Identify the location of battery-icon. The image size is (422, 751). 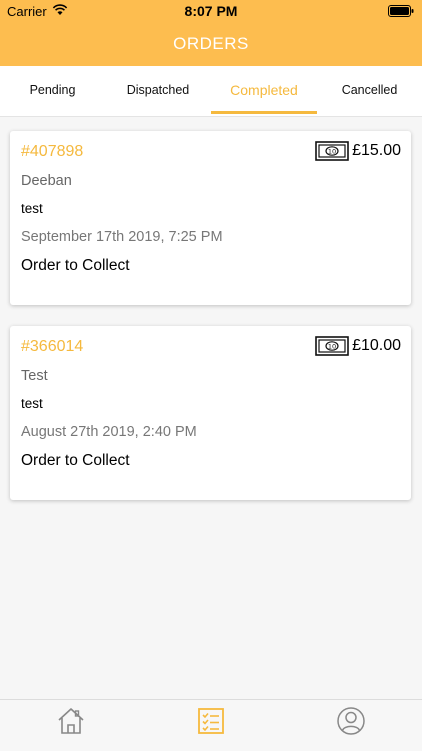
(401, 11).